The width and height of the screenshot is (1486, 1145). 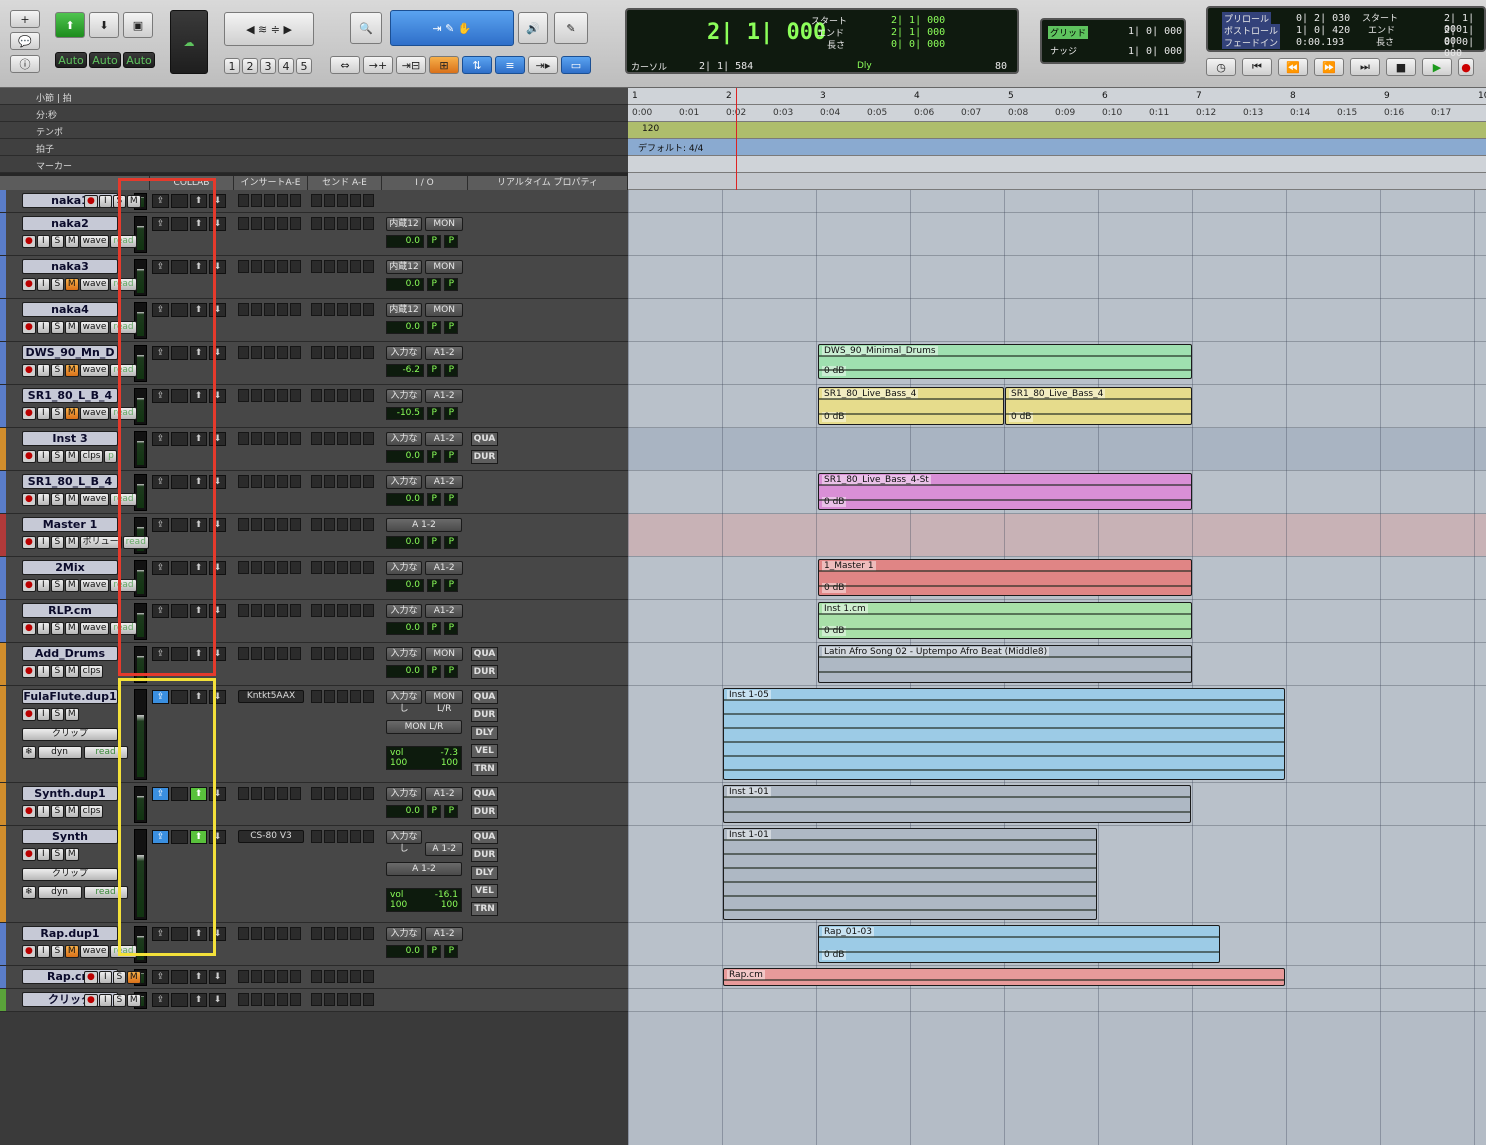 I want to click on playhead-cursor, so click(x=736, y=139).